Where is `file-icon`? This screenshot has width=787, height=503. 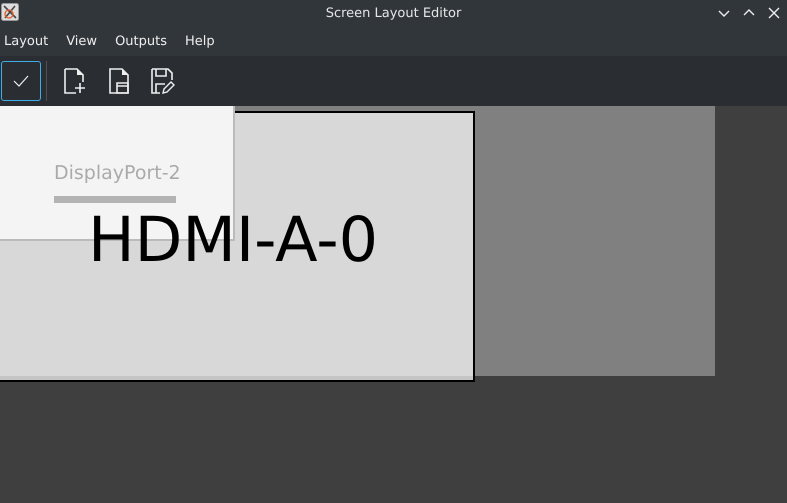
file-icon is located at coordinates (119, 81).